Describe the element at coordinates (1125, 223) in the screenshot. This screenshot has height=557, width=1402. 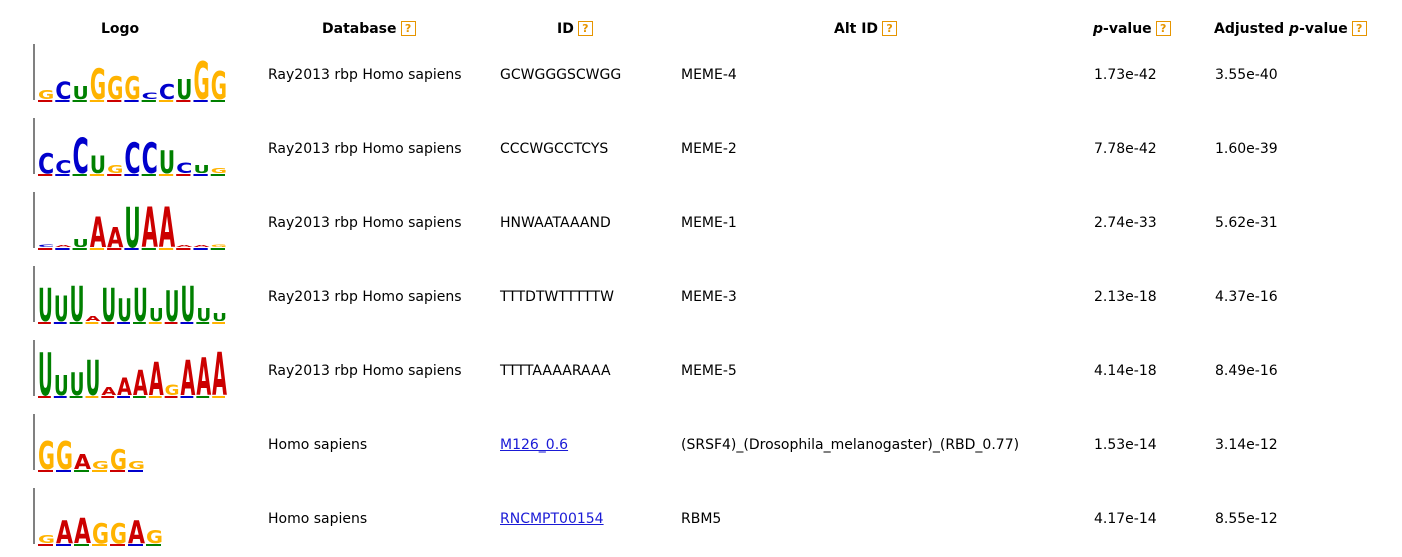
I see `pvalue-cell: 2.74e-33` at that location.